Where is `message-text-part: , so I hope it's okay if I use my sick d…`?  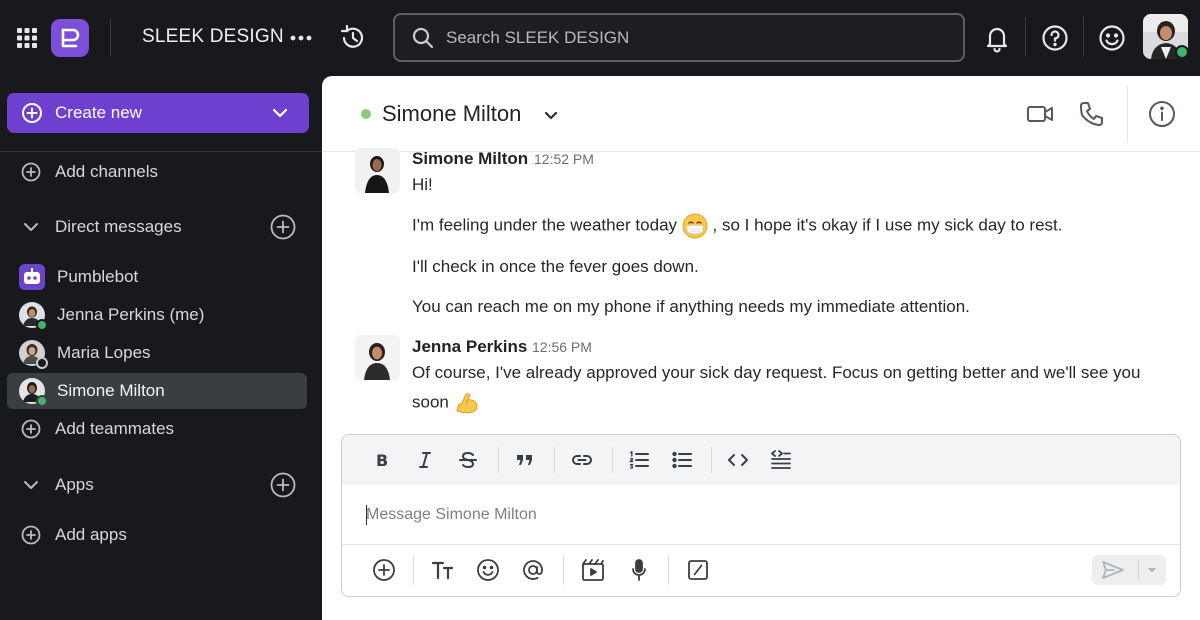
message-text-part: , so I hope it's okay if I use my sick d… is located at coordinates (887, 225).